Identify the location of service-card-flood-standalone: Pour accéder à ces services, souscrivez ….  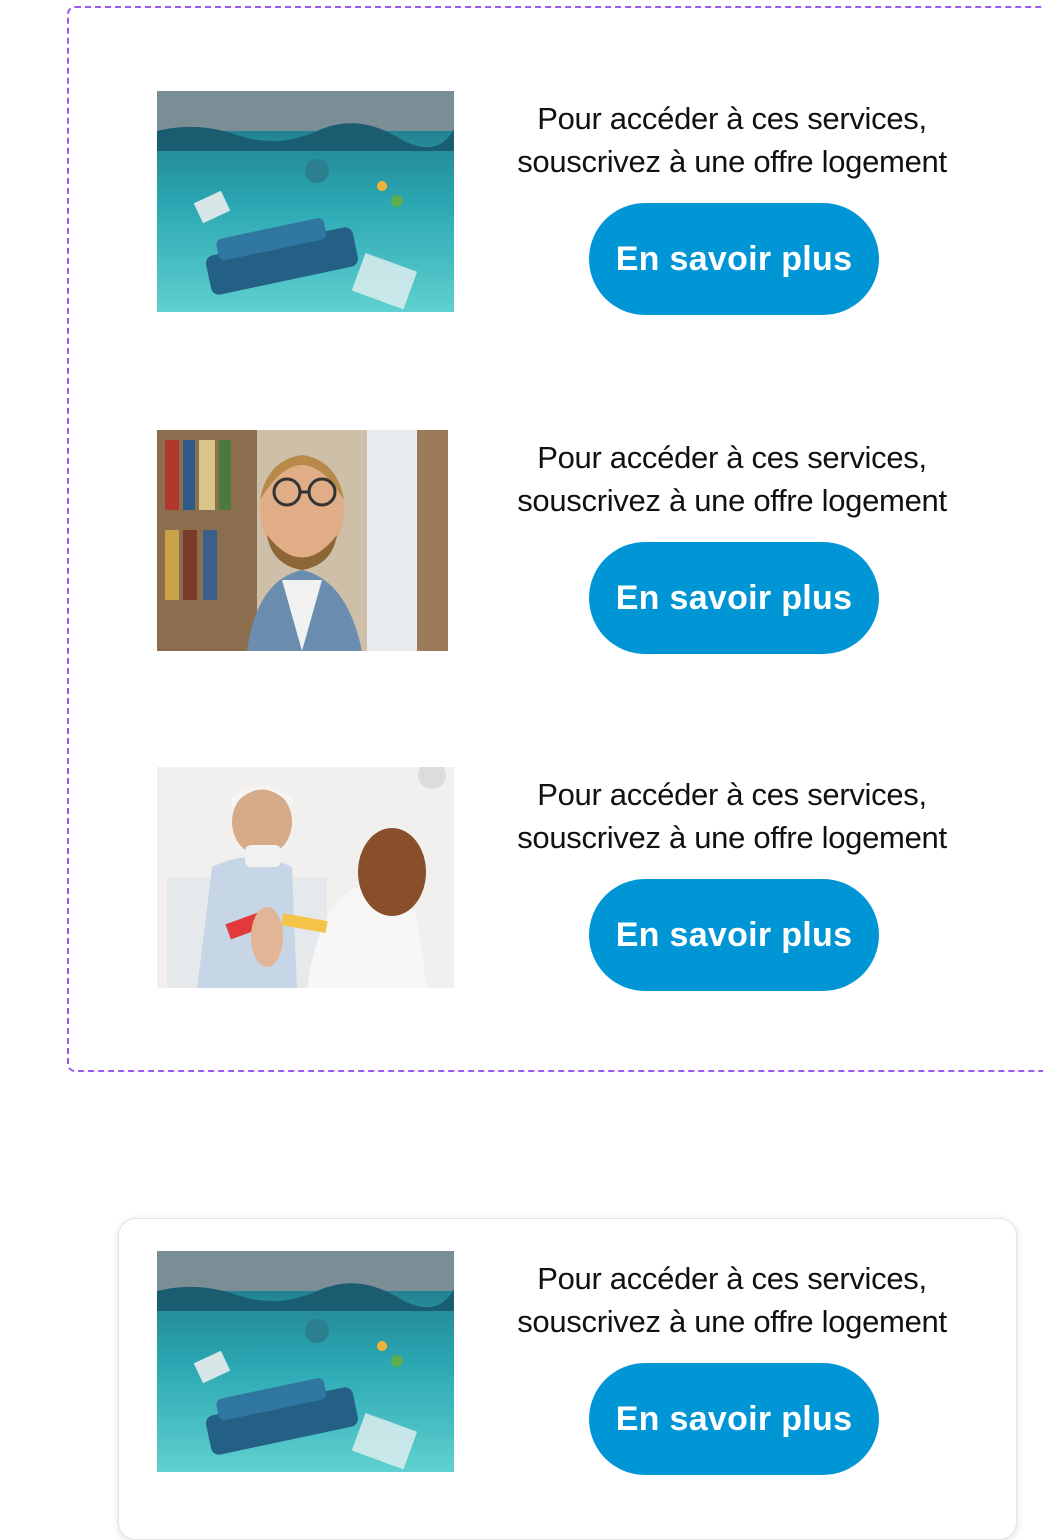
(572, 1366).